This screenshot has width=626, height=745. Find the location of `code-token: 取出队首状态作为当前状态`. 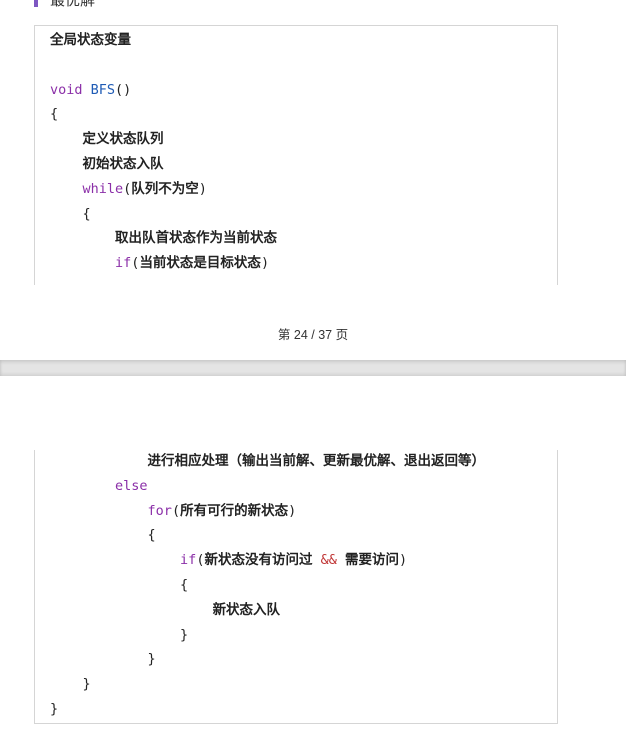

code-token: 取出队首状态作为当前状态 is located at coordinates (196, 238).